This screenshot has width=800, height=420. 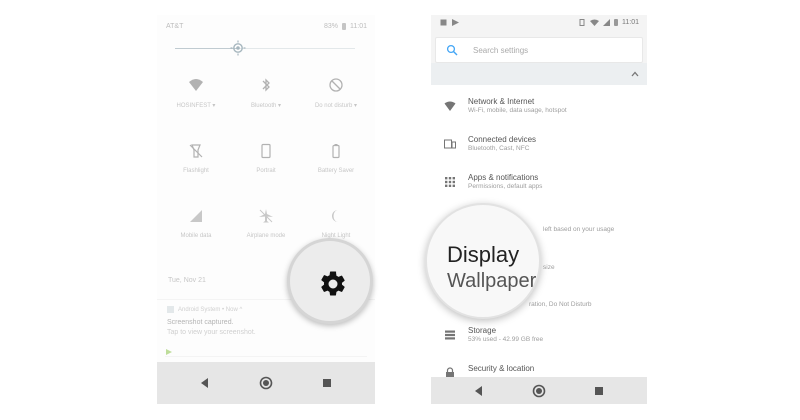 I want to click on tile-label: Flashlight, so click(x=196, y=171).